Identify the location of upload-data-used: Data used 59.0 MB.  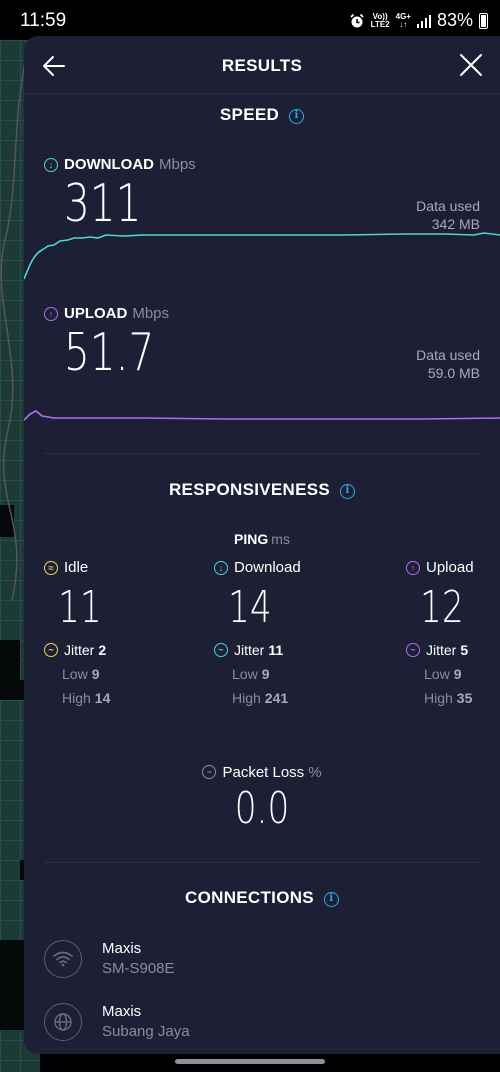
(448, 364).